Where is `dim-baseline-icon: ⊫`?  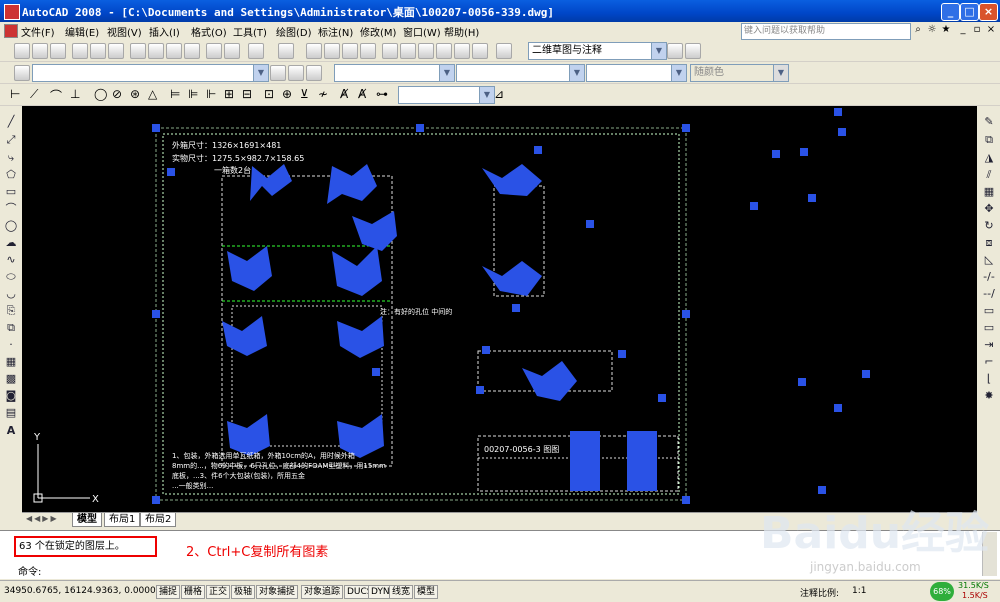
dim-baseline-icon: ⊫ is located at coordinates (195, 94).